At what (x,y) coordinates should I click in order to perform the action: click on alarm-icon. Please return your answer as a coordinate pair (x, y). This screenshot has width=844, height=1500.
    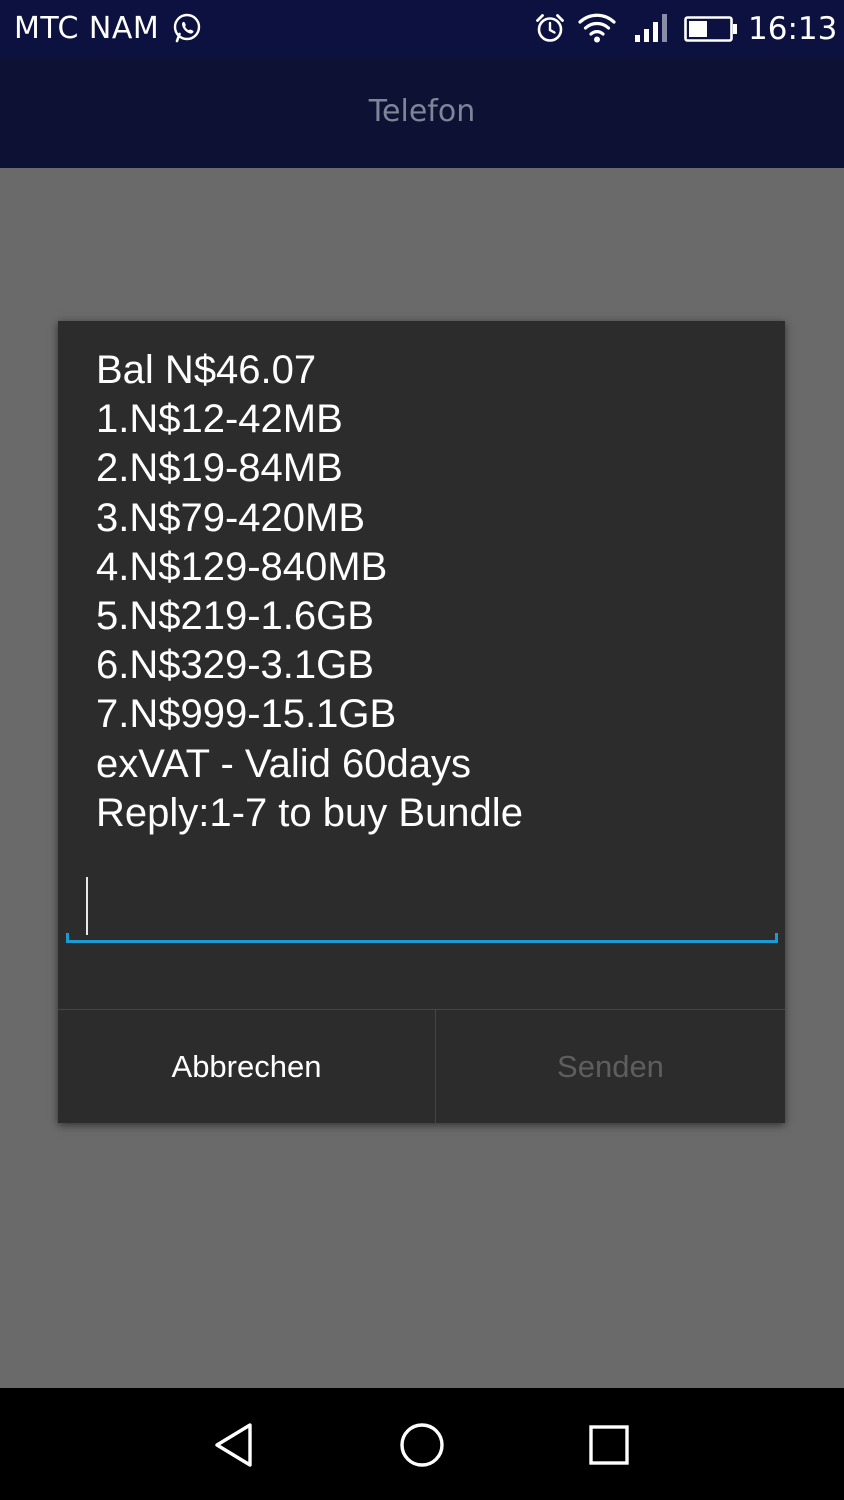
    Looking at the image, I should click on (550, 28).